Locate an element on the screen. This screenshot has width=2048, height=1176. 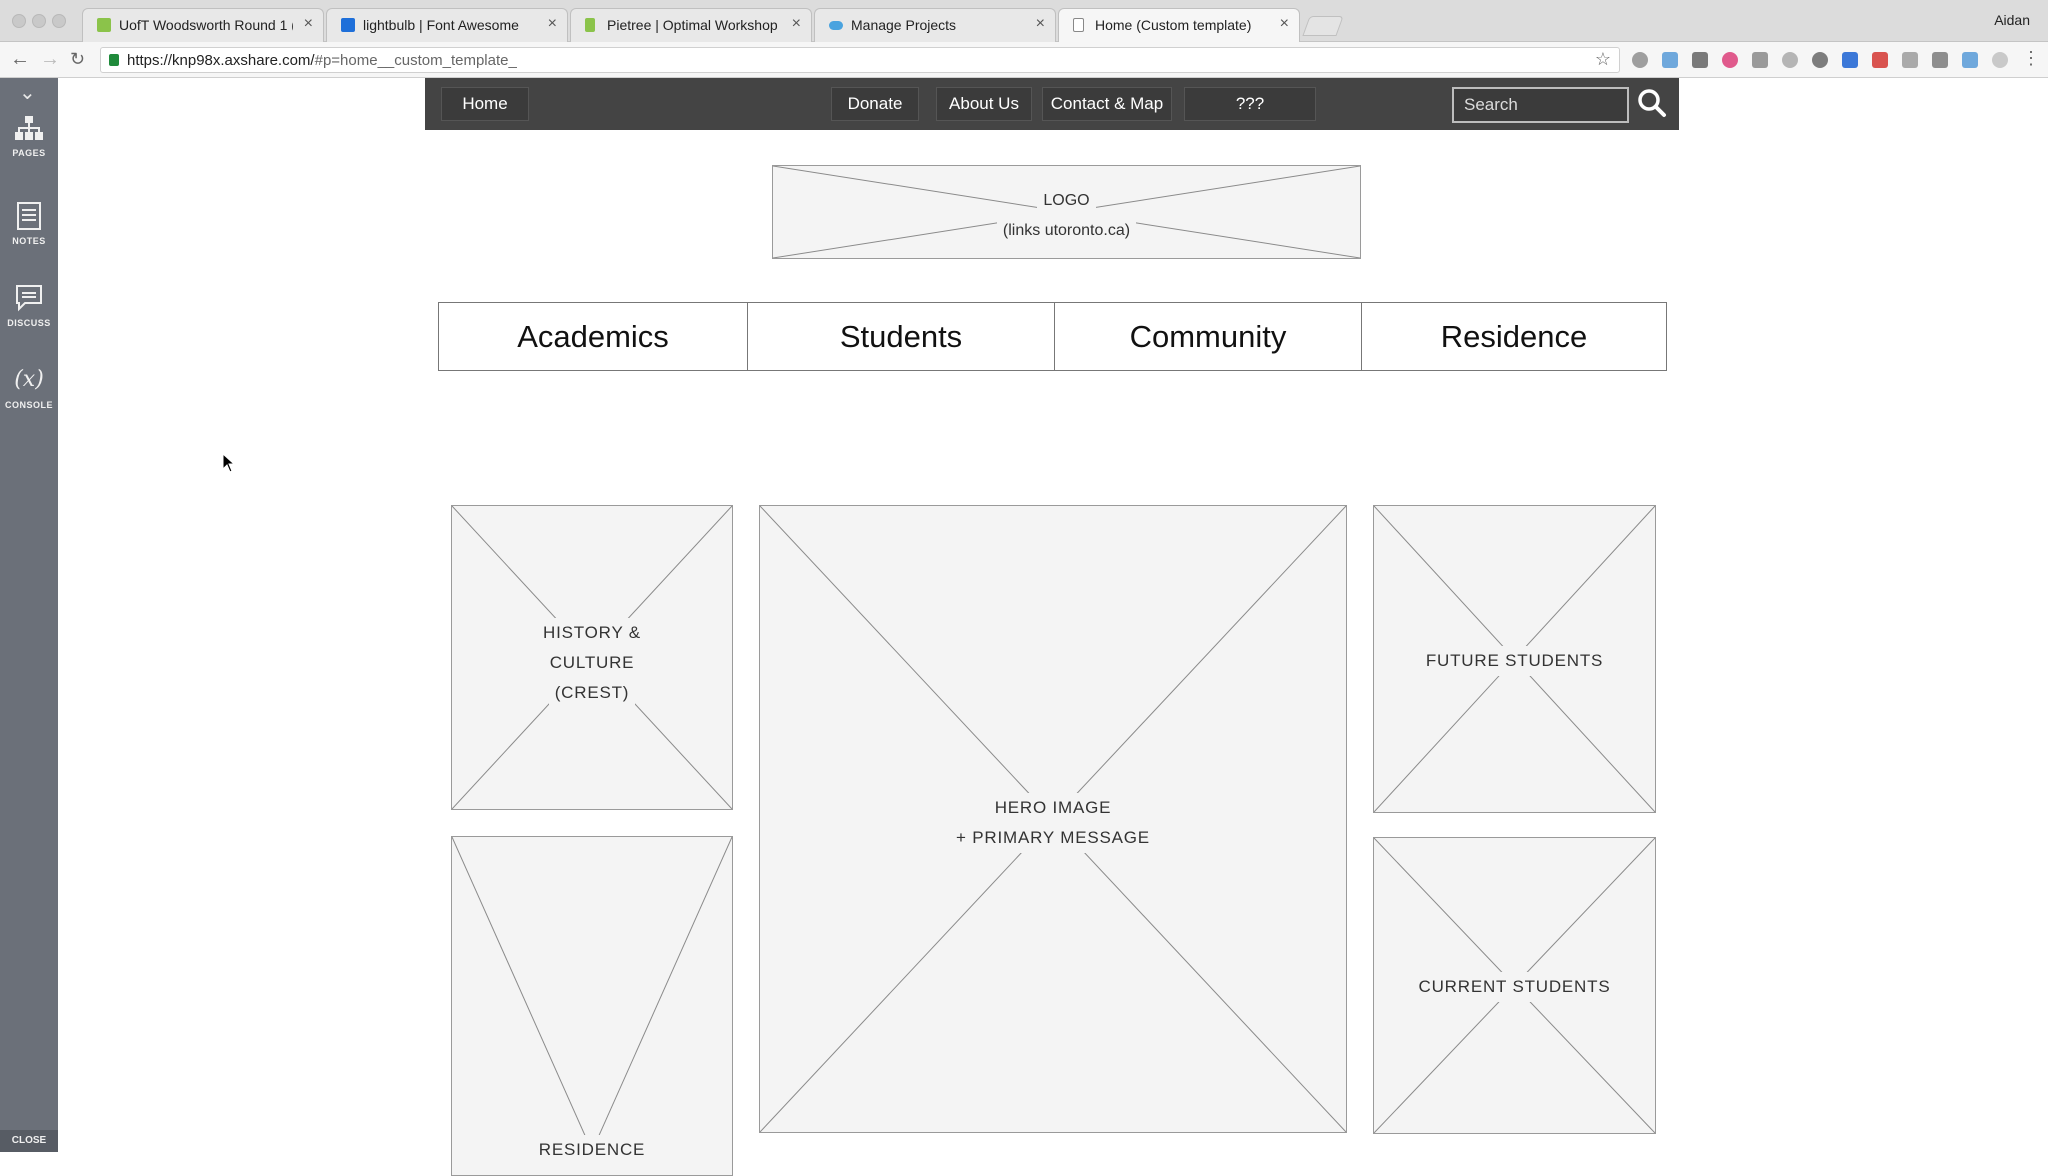
reload-icon: ↻ is located at coordinates (77, 59).